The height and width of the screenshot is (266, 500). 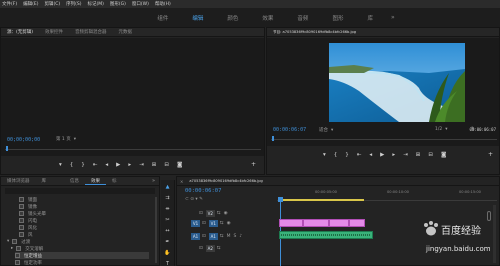 I want to click on tab-sequence: a7053836f9c8090169dfb8c4bfc266b.jpg, so click(x=225, y=181).